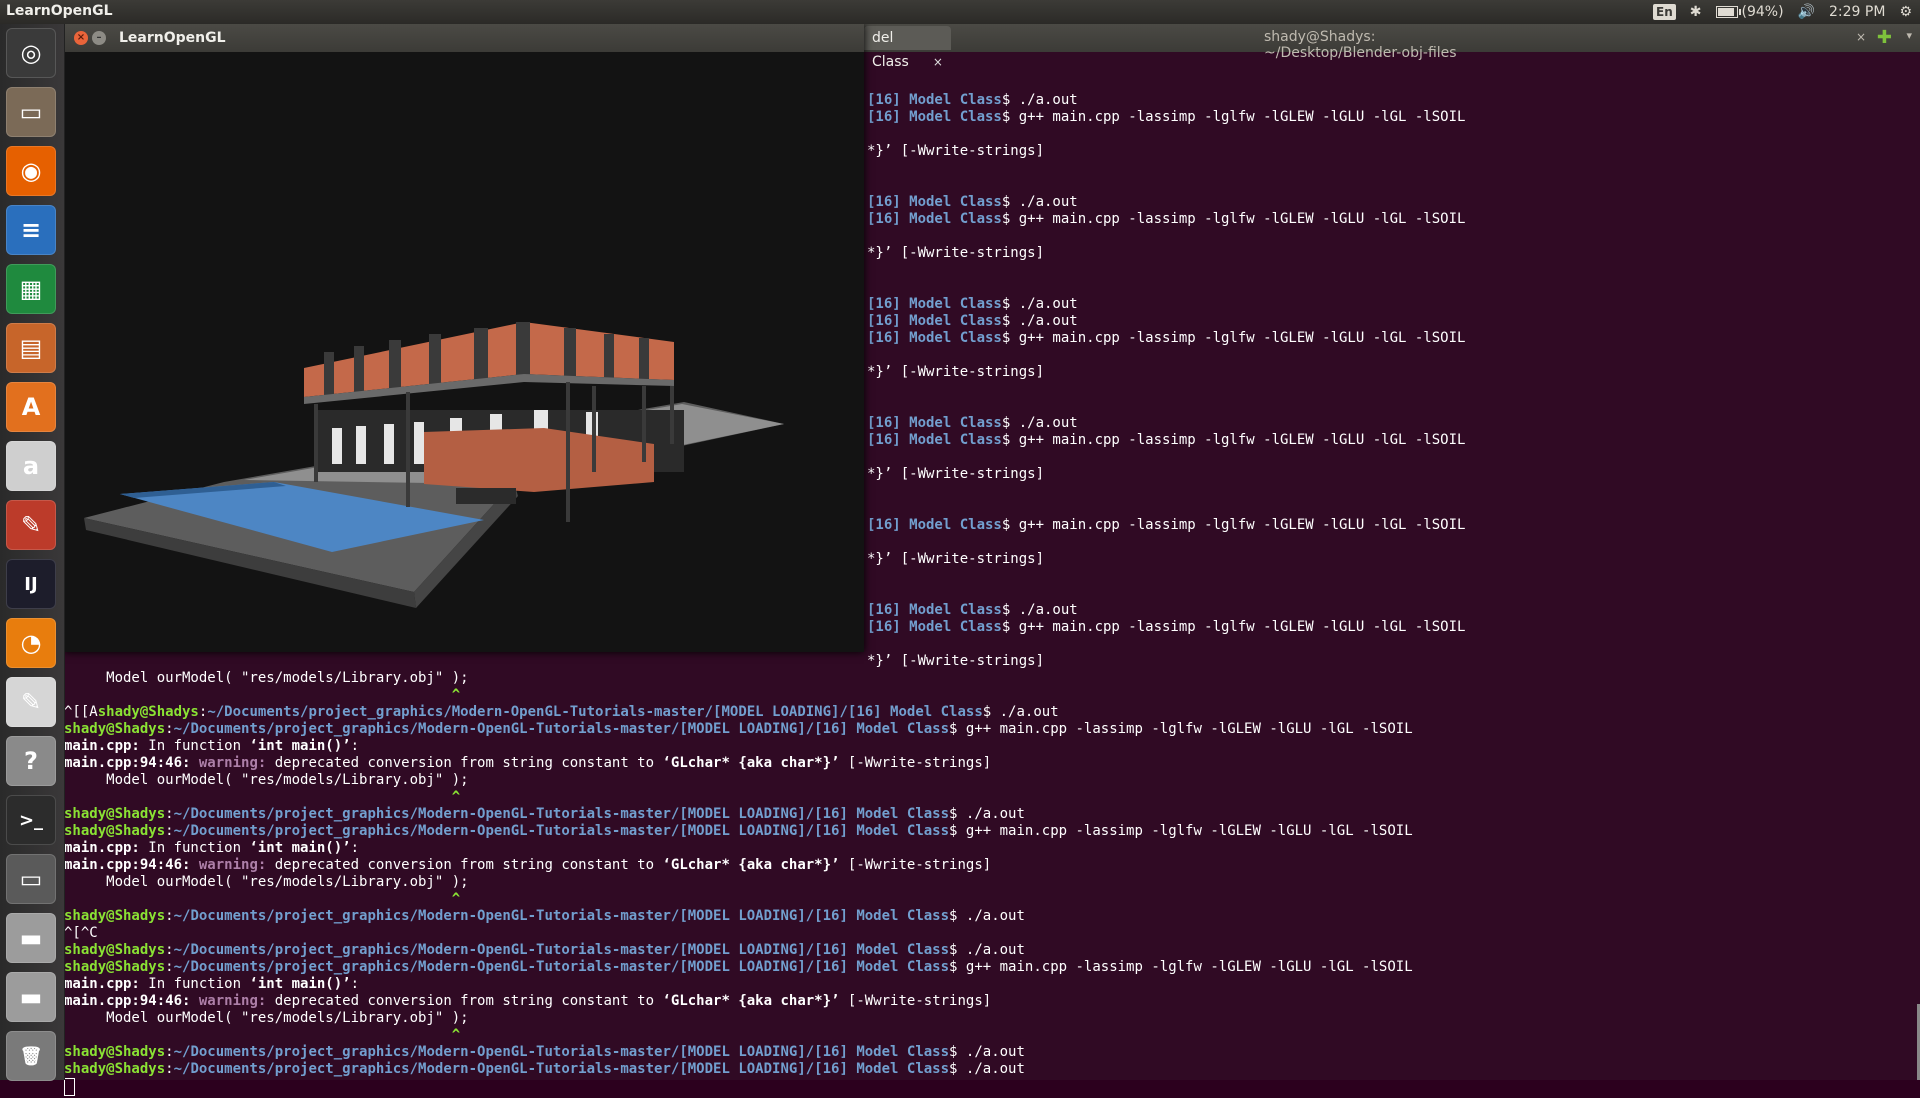 The height and width of the screenshot is (1098, 1920). I want to click on keyboard-layout-indicator: En, so click(1664, 12).